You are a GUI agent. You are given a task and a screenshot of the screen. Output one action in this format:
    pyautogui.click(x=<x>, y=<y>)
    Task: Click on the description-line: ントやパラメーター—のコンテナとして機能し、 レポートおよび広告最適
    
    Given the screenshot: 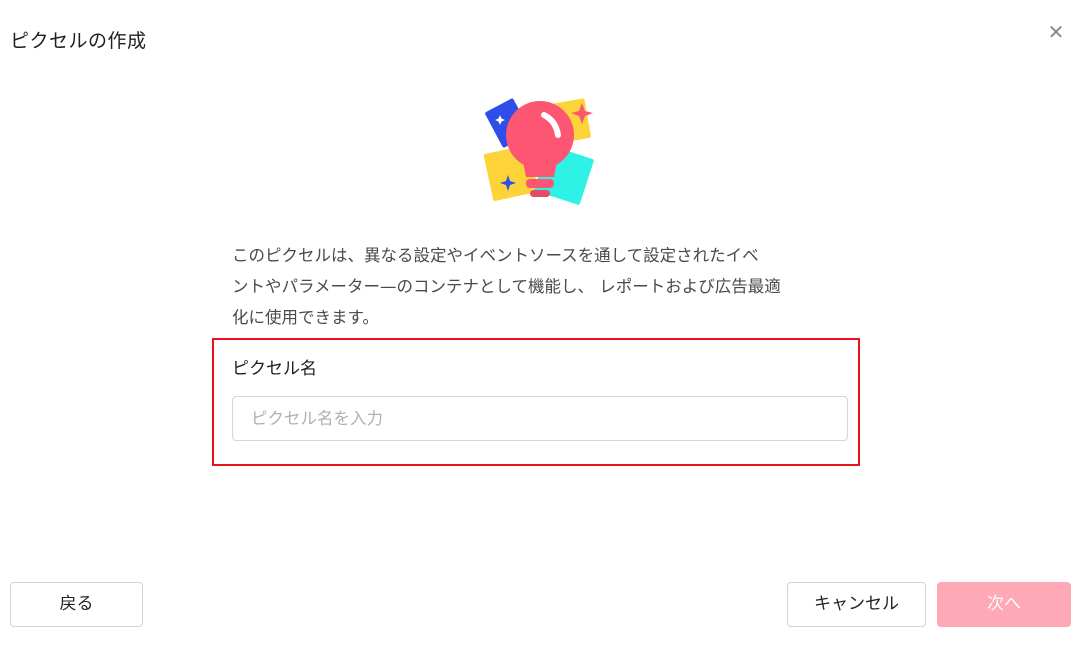 What is the action you would take?
    pyautogui.click(x=506, y=286)
    